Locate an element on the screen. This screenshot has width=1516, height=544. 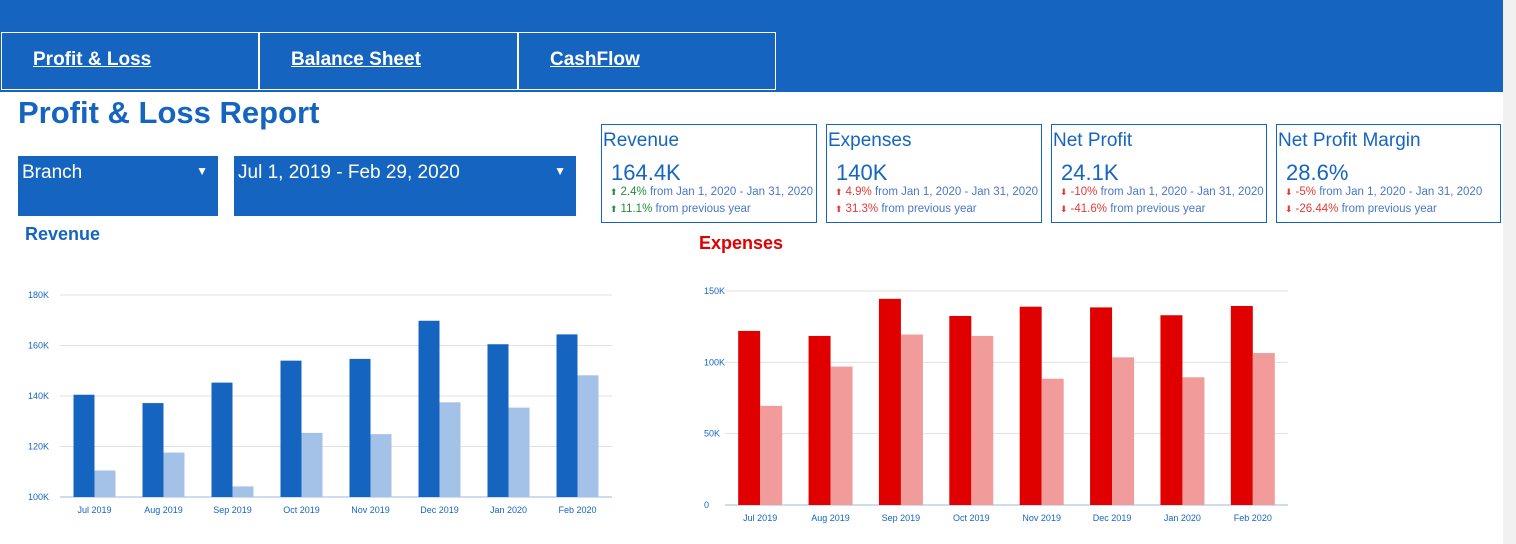
branch-select-value: Branch is located at coordinates (52, 172).